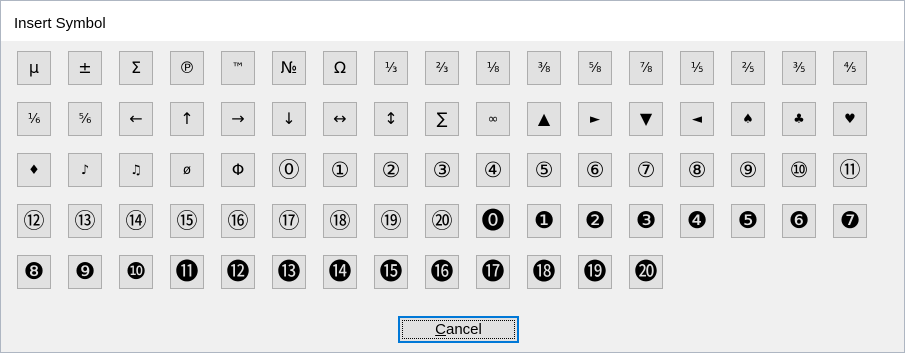 Image resolution: width=905 pixels, height=353 pixels. I want to click on cancel-label-rest: ancel, so click(463, 329).